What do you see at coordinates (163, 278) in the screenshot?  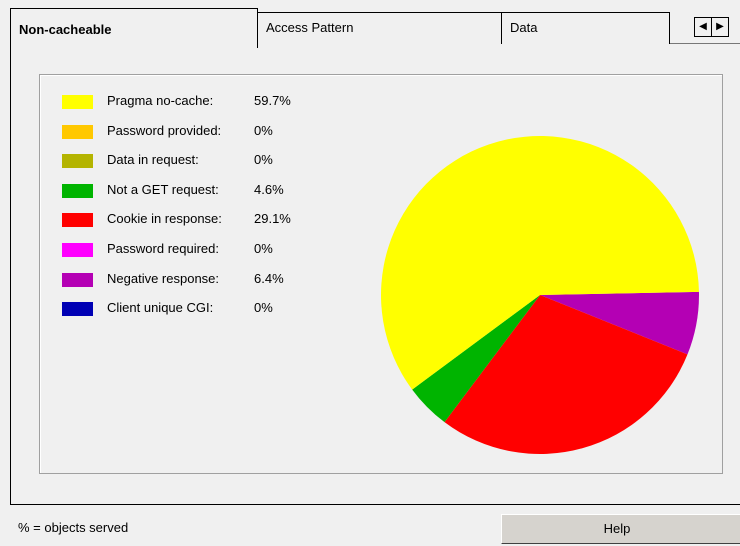 I see `legend-label: Negative response:` at bounding box center [163, 278].